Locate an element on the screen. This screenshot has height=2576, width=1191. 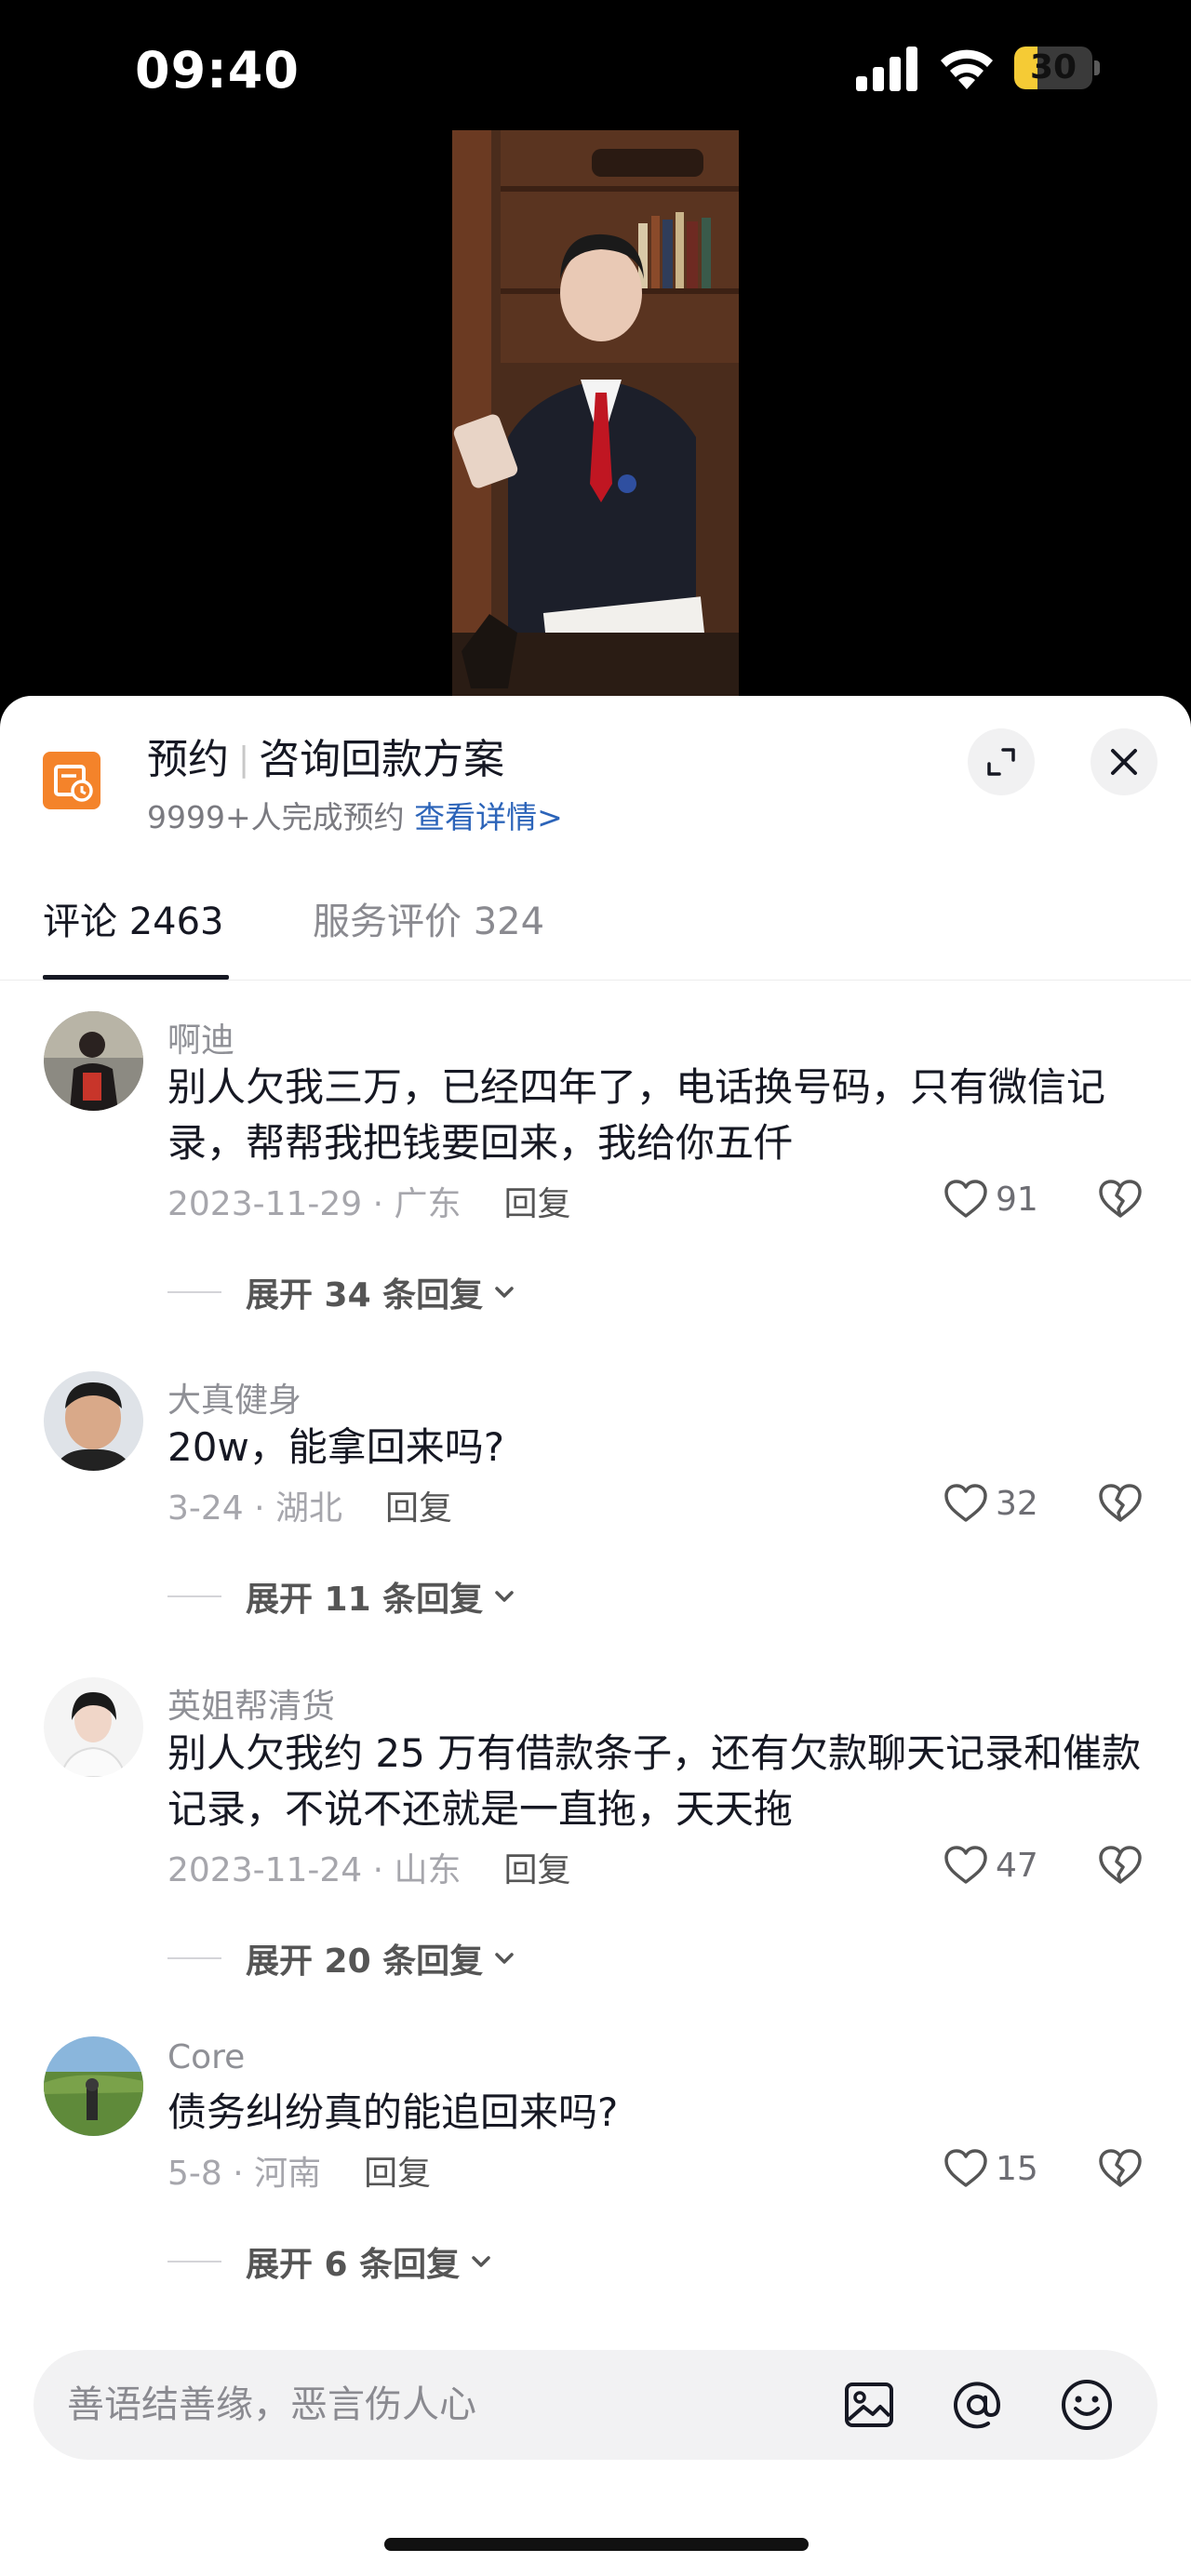
like-button: 47 is located at coordinates (990, 1865).